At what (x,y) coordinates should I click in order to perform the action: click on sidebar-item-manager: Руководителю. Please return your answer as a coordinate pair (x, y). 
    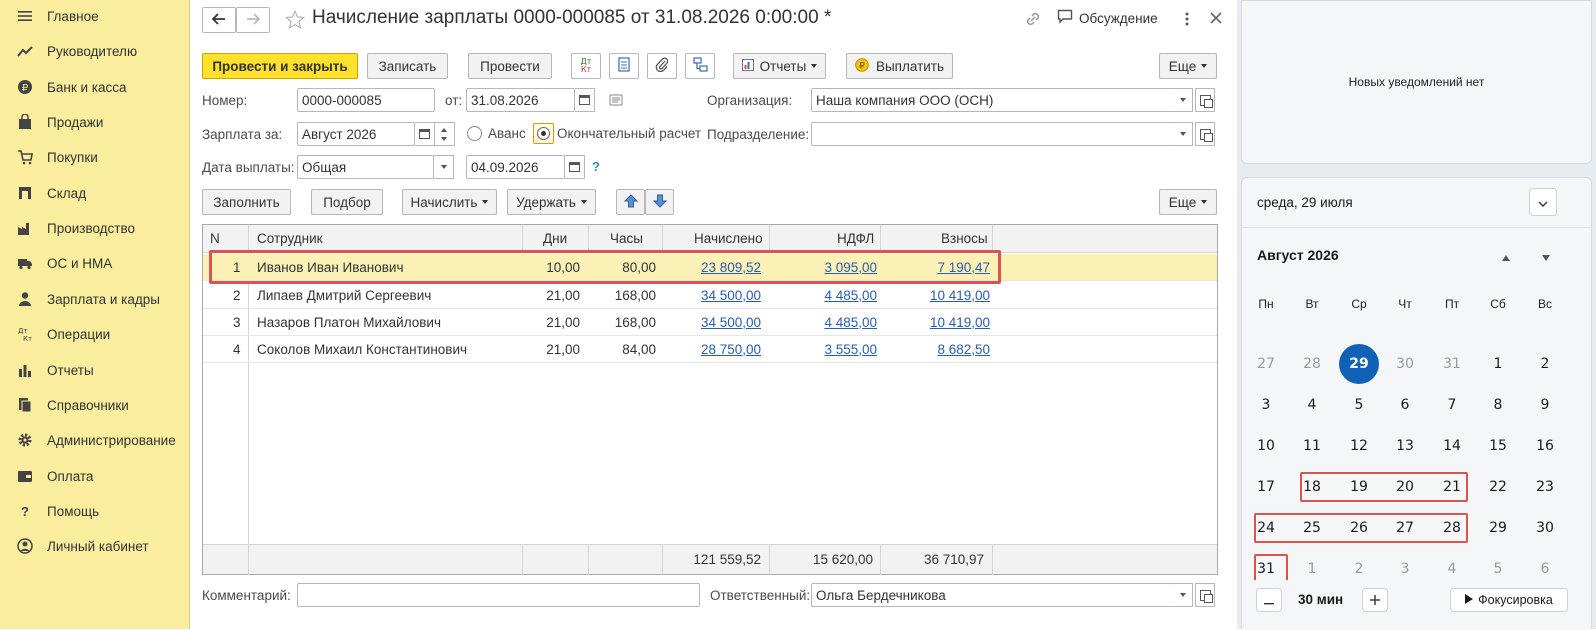
    Looking at the image, I should click on (94, 51).